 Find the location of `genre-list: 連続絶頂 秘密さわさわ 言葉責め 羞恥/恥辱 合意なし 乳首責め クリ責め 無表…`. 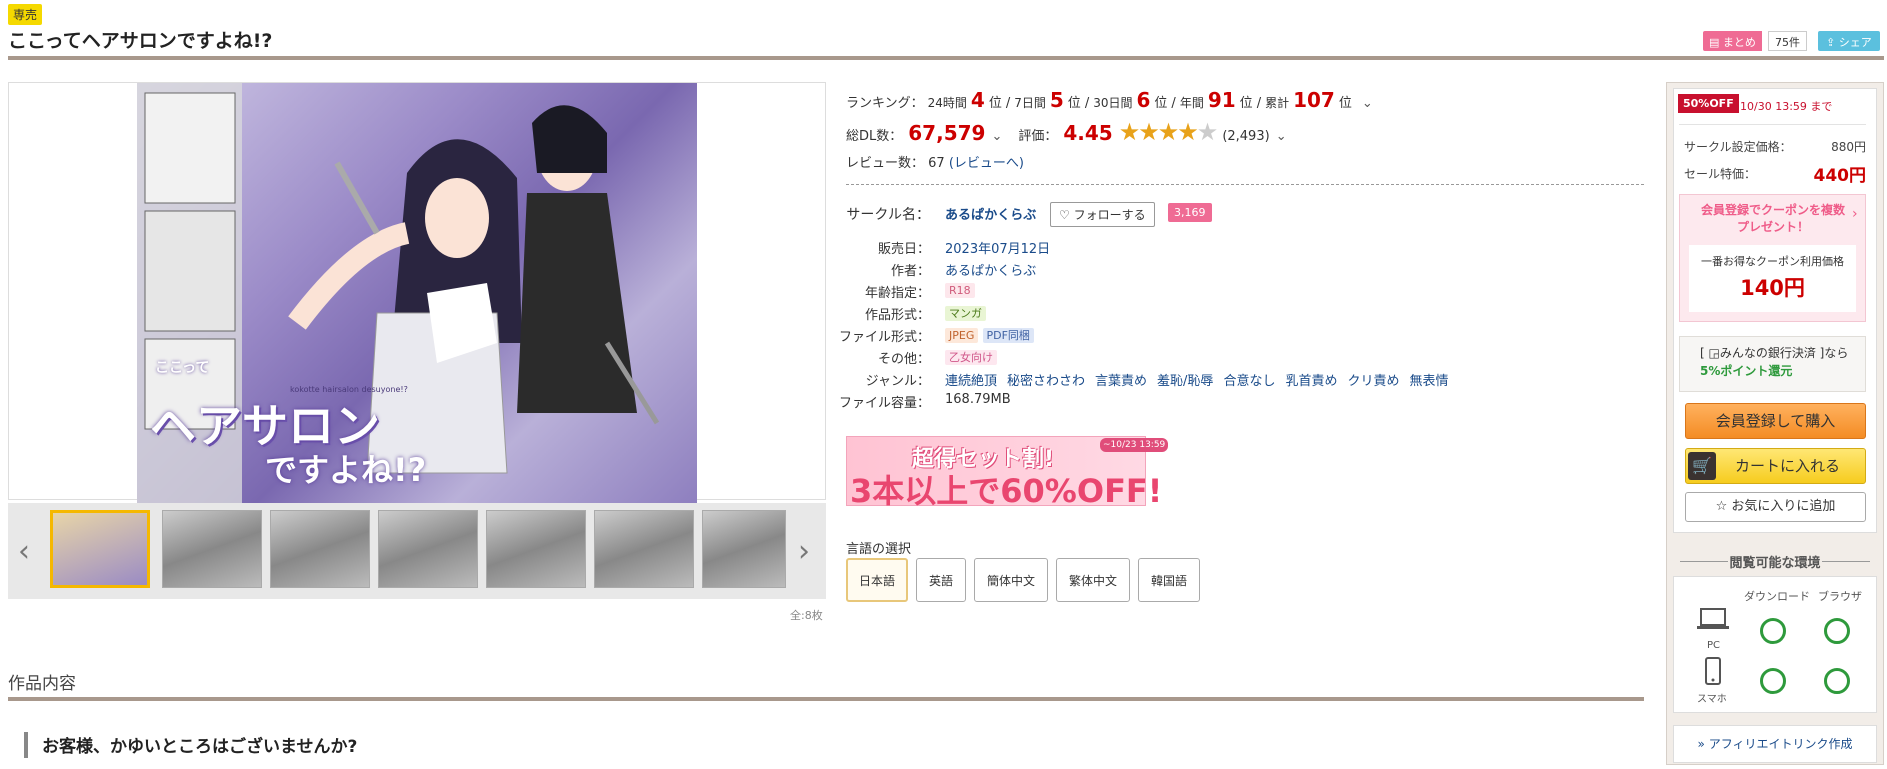

genre-list: 連続絶頂 秘密さわさわ 言葉責め 羞恥/恥辱 合意なし 乳首責め クリ責め 無表… is located at coordinates (1197, 379).